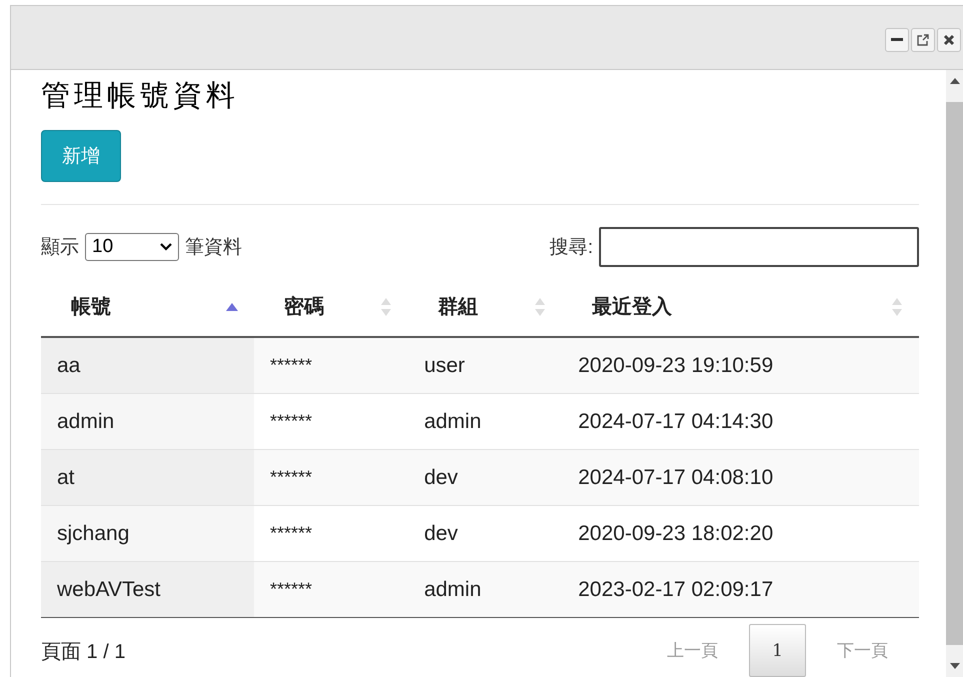 The height and width of the screenshot is (677, 963). I want to click on minimize-button, so click(897, 40).